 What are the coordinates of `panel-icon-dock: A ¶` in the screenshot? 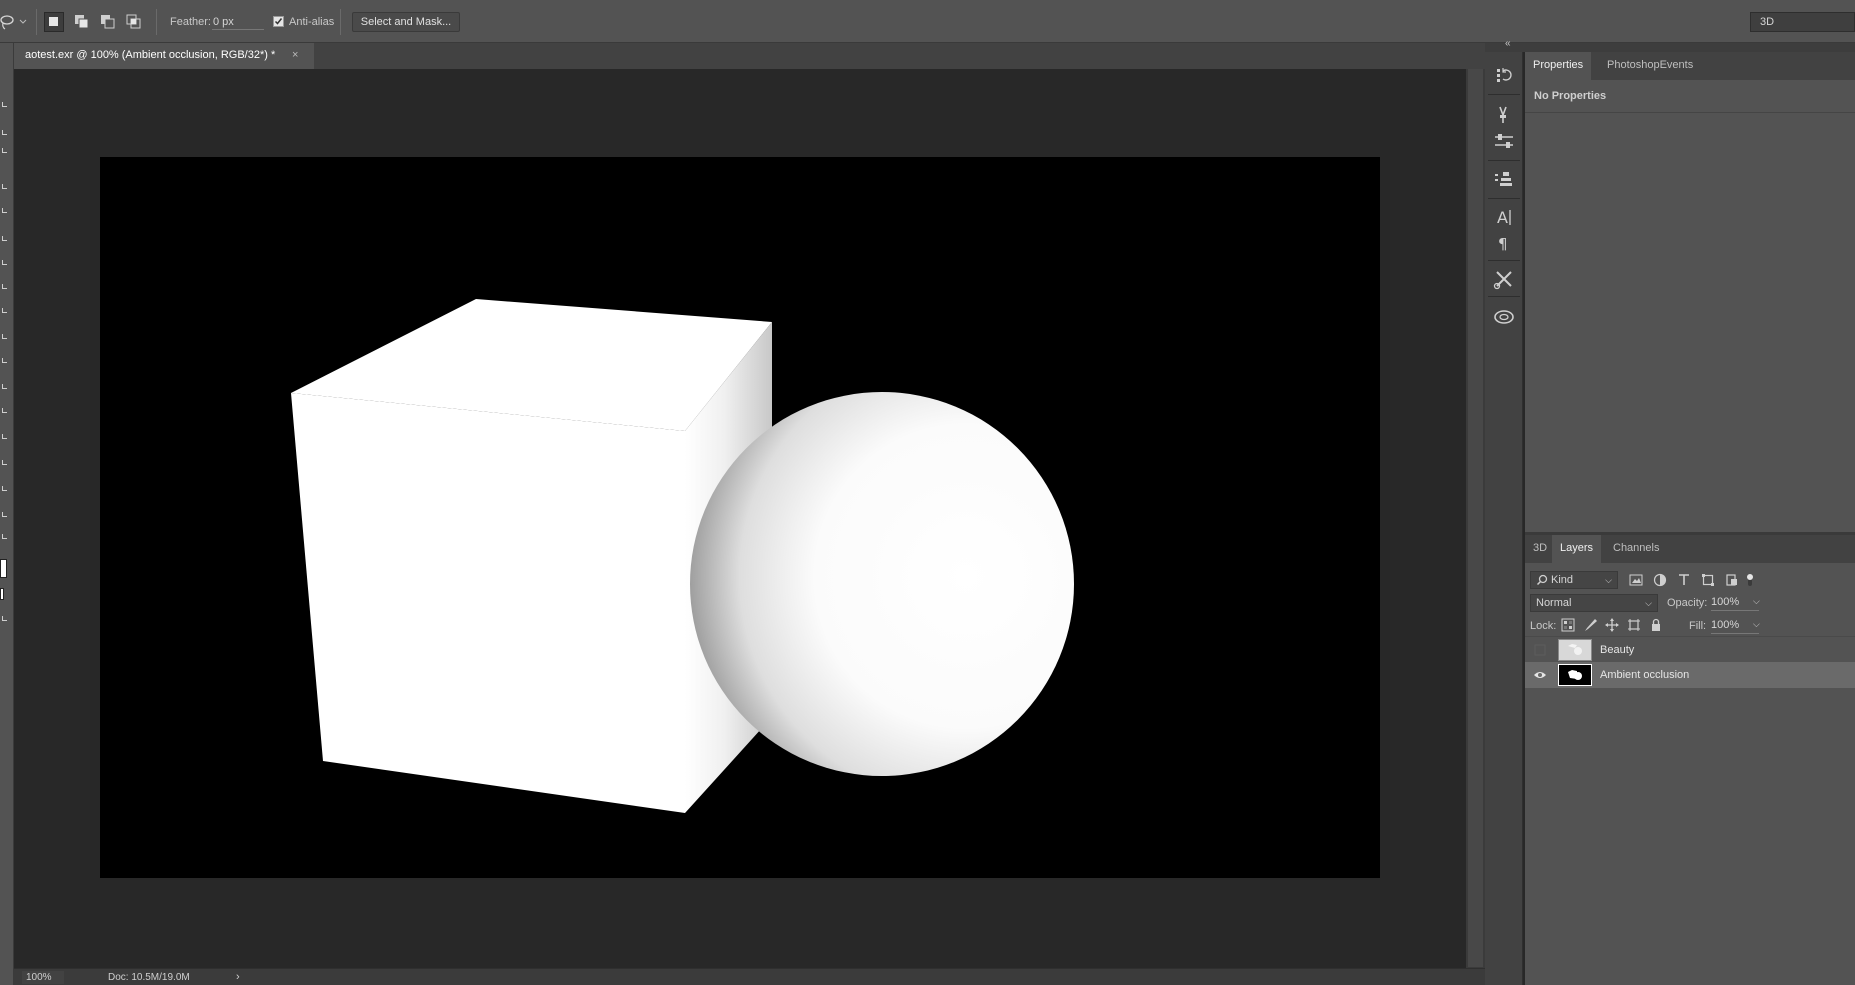 It's located at (1504, 518).